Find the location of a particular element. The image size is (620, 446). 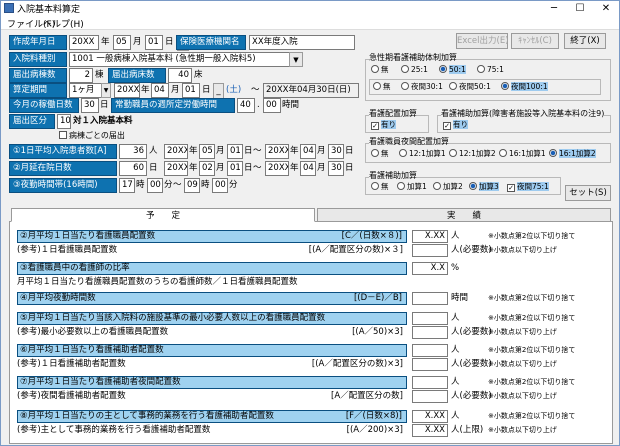

menu-help: ヘルプ(H) is located at coordinates (63, 23).